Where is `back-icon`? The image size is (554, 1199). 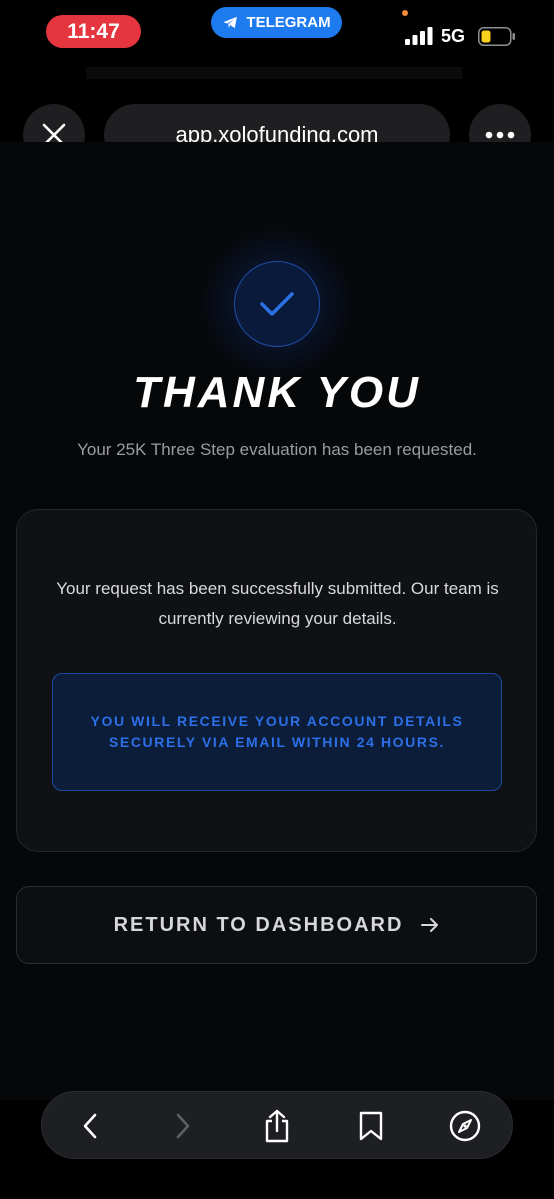 back-icon is located at coordinates (90, 1126).